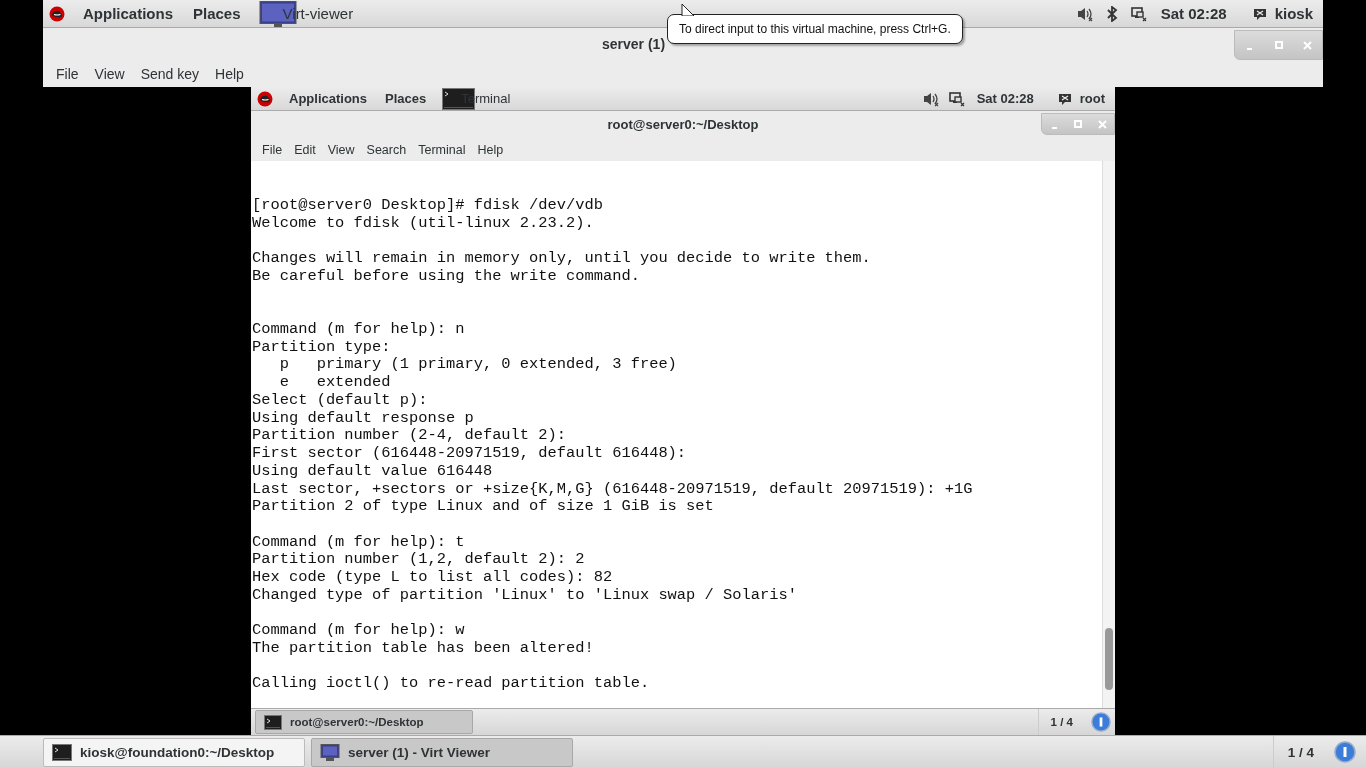 This screenshot has height=768, width=1366. I want to click on terminal-line: Command (m for help): w, so click(359, 631).